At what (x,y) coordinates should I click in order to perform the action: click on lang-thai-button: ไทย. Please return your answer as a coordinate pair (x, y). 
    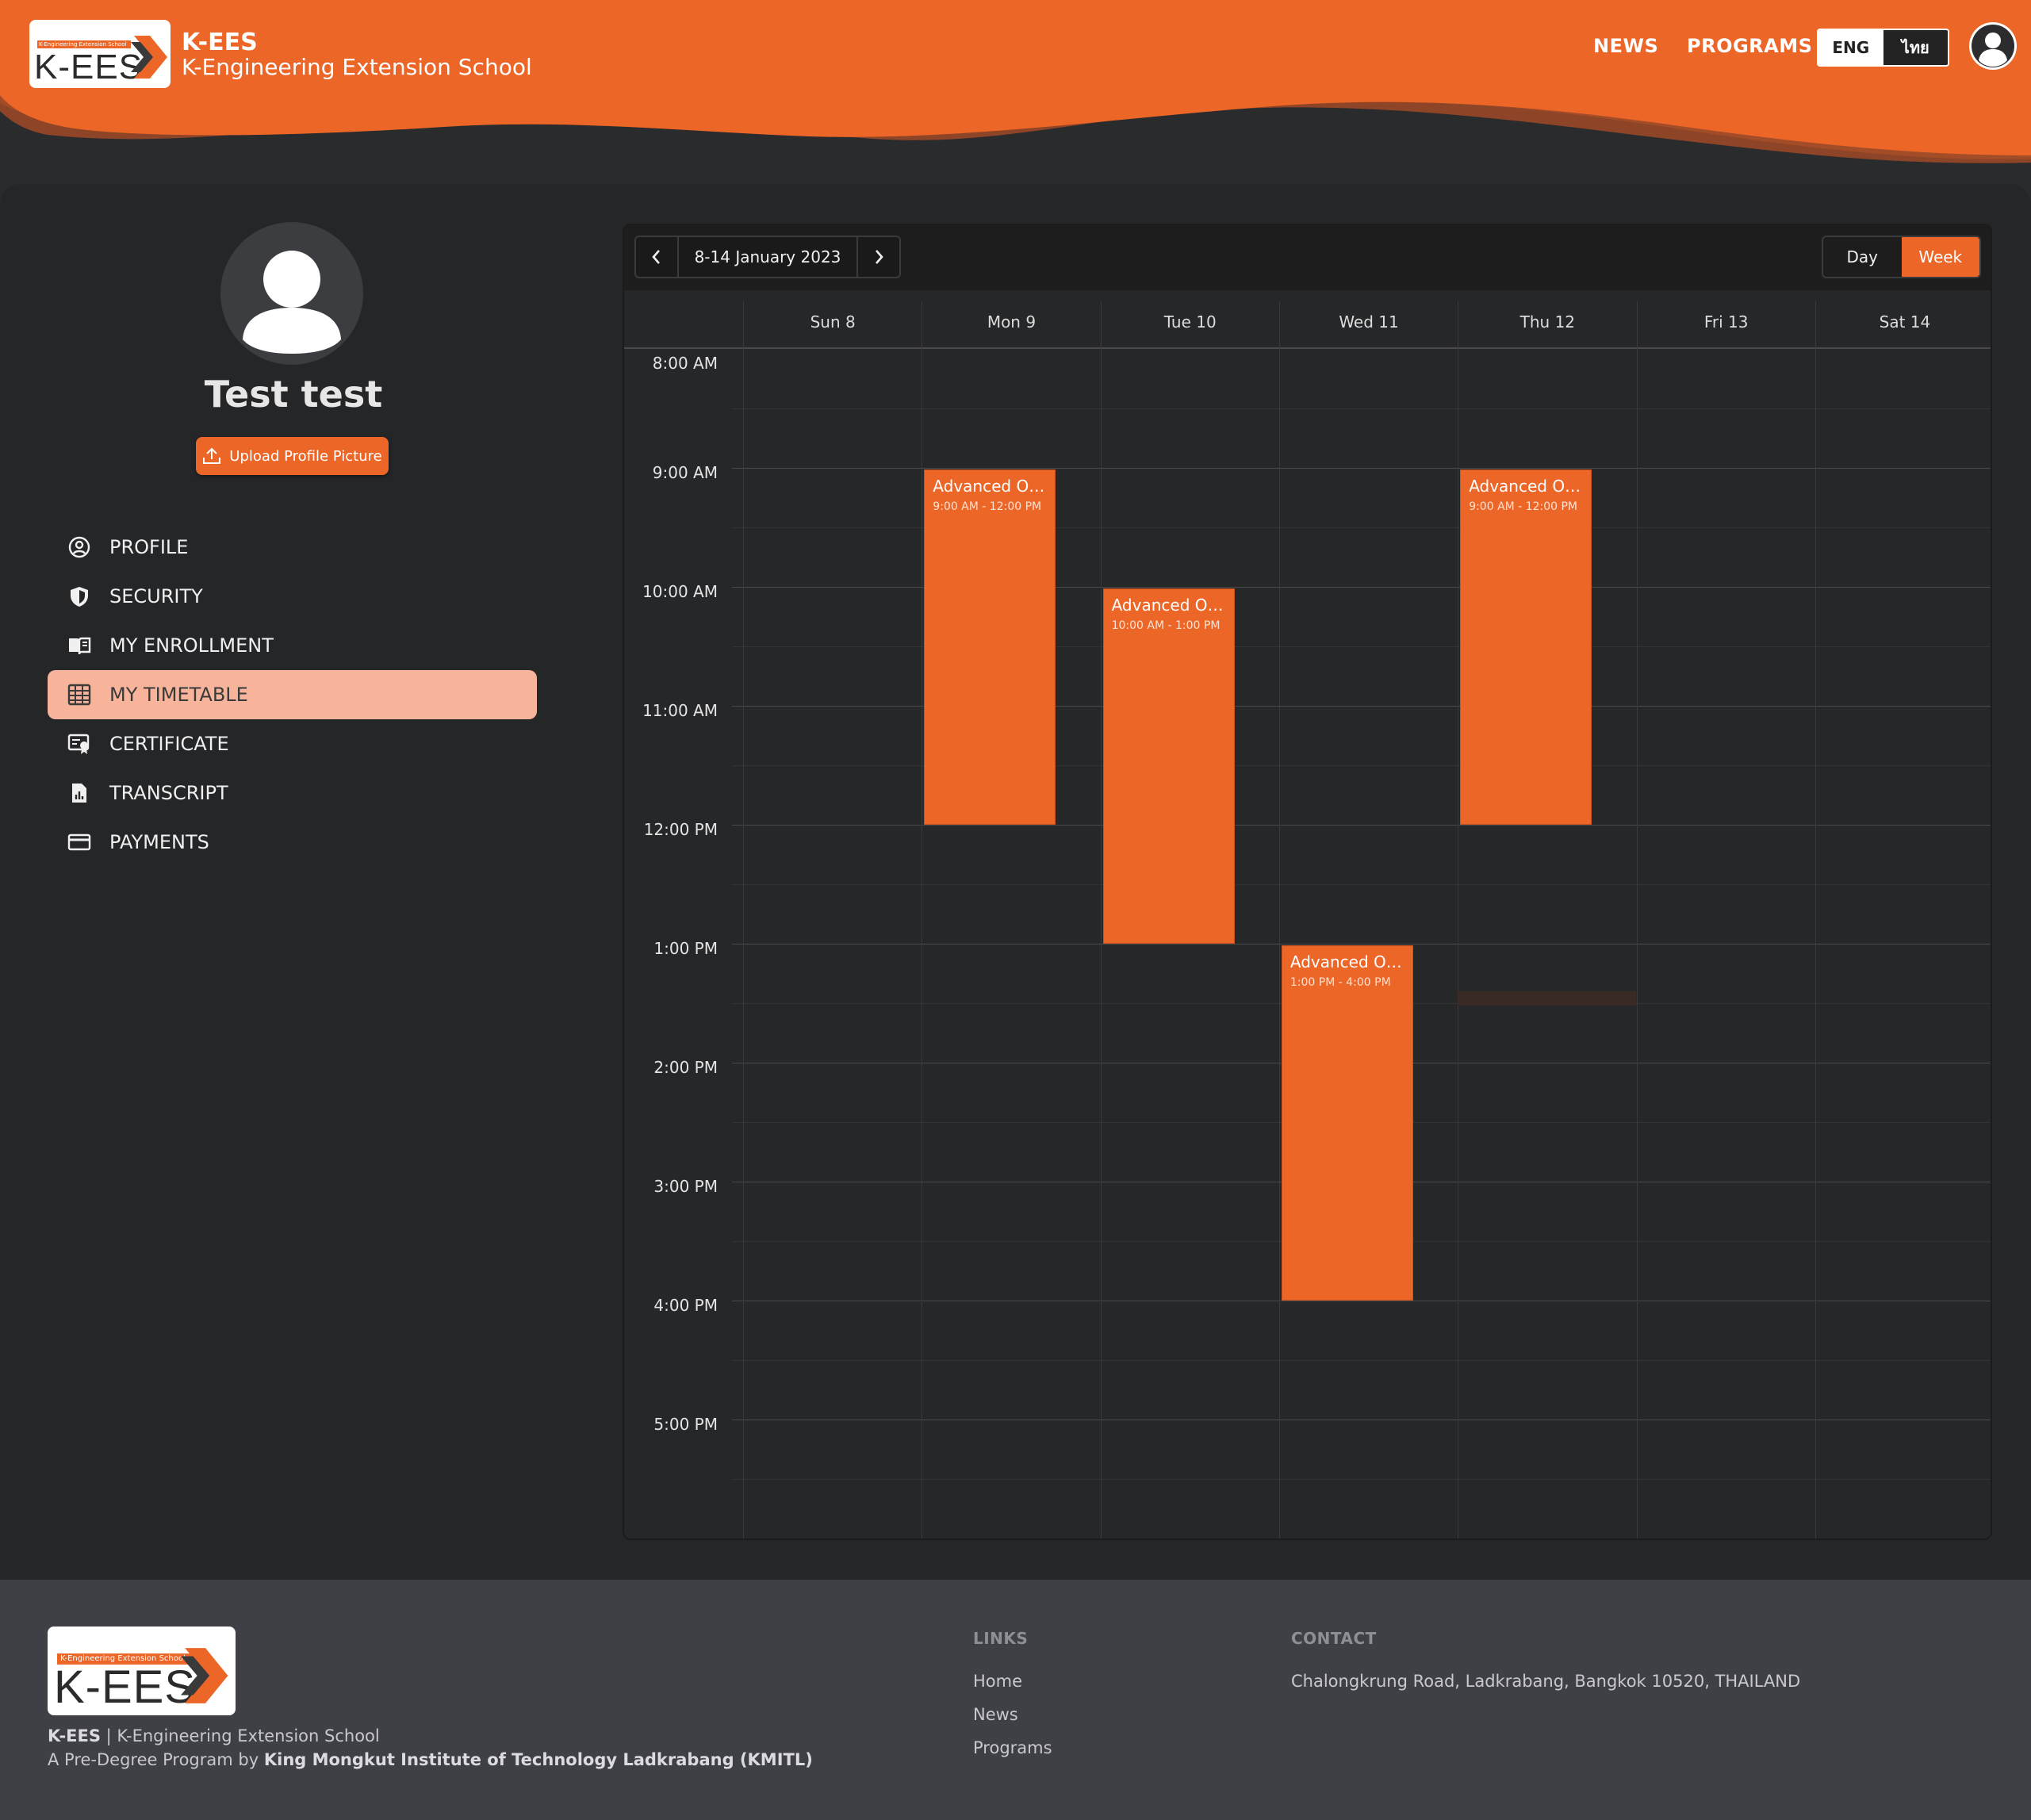
    Looking at the image, I should click on (1915, 47).